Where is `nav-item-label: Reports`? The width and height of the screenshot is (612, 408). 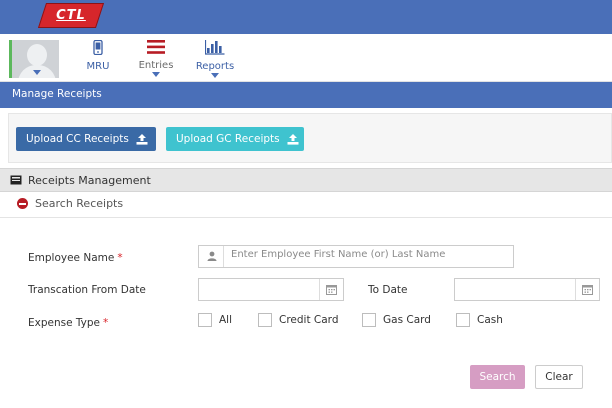
nav-item-label: Reports is located at coordinates (215, 66).